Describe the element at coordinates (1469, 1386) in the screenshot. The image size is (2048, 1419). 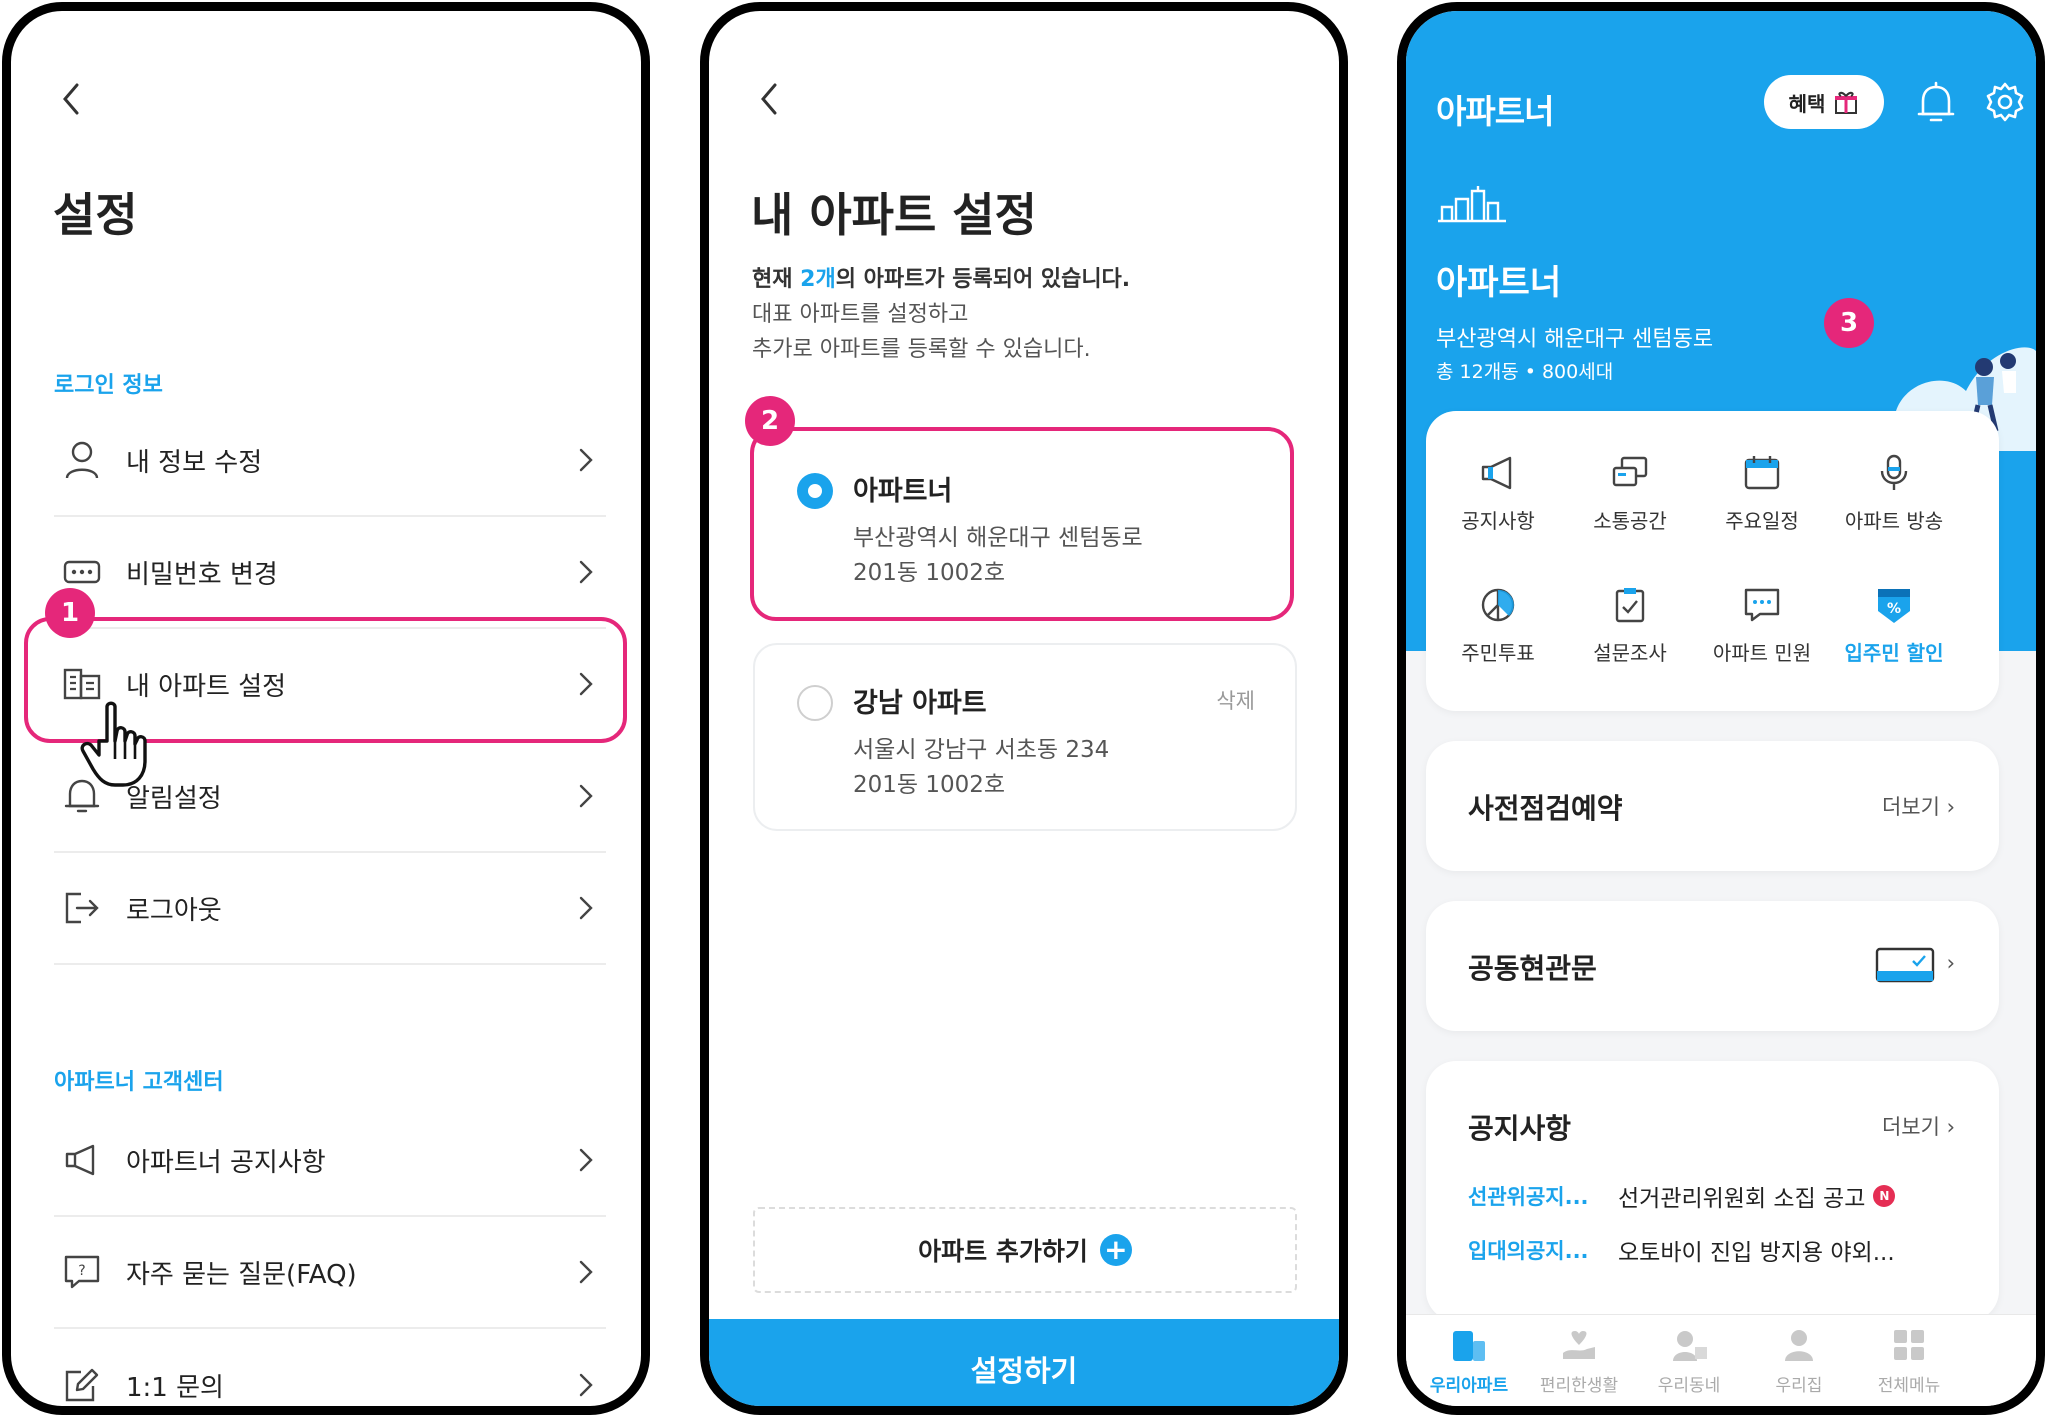
I see `nav-label: 우리아파트` at that location.